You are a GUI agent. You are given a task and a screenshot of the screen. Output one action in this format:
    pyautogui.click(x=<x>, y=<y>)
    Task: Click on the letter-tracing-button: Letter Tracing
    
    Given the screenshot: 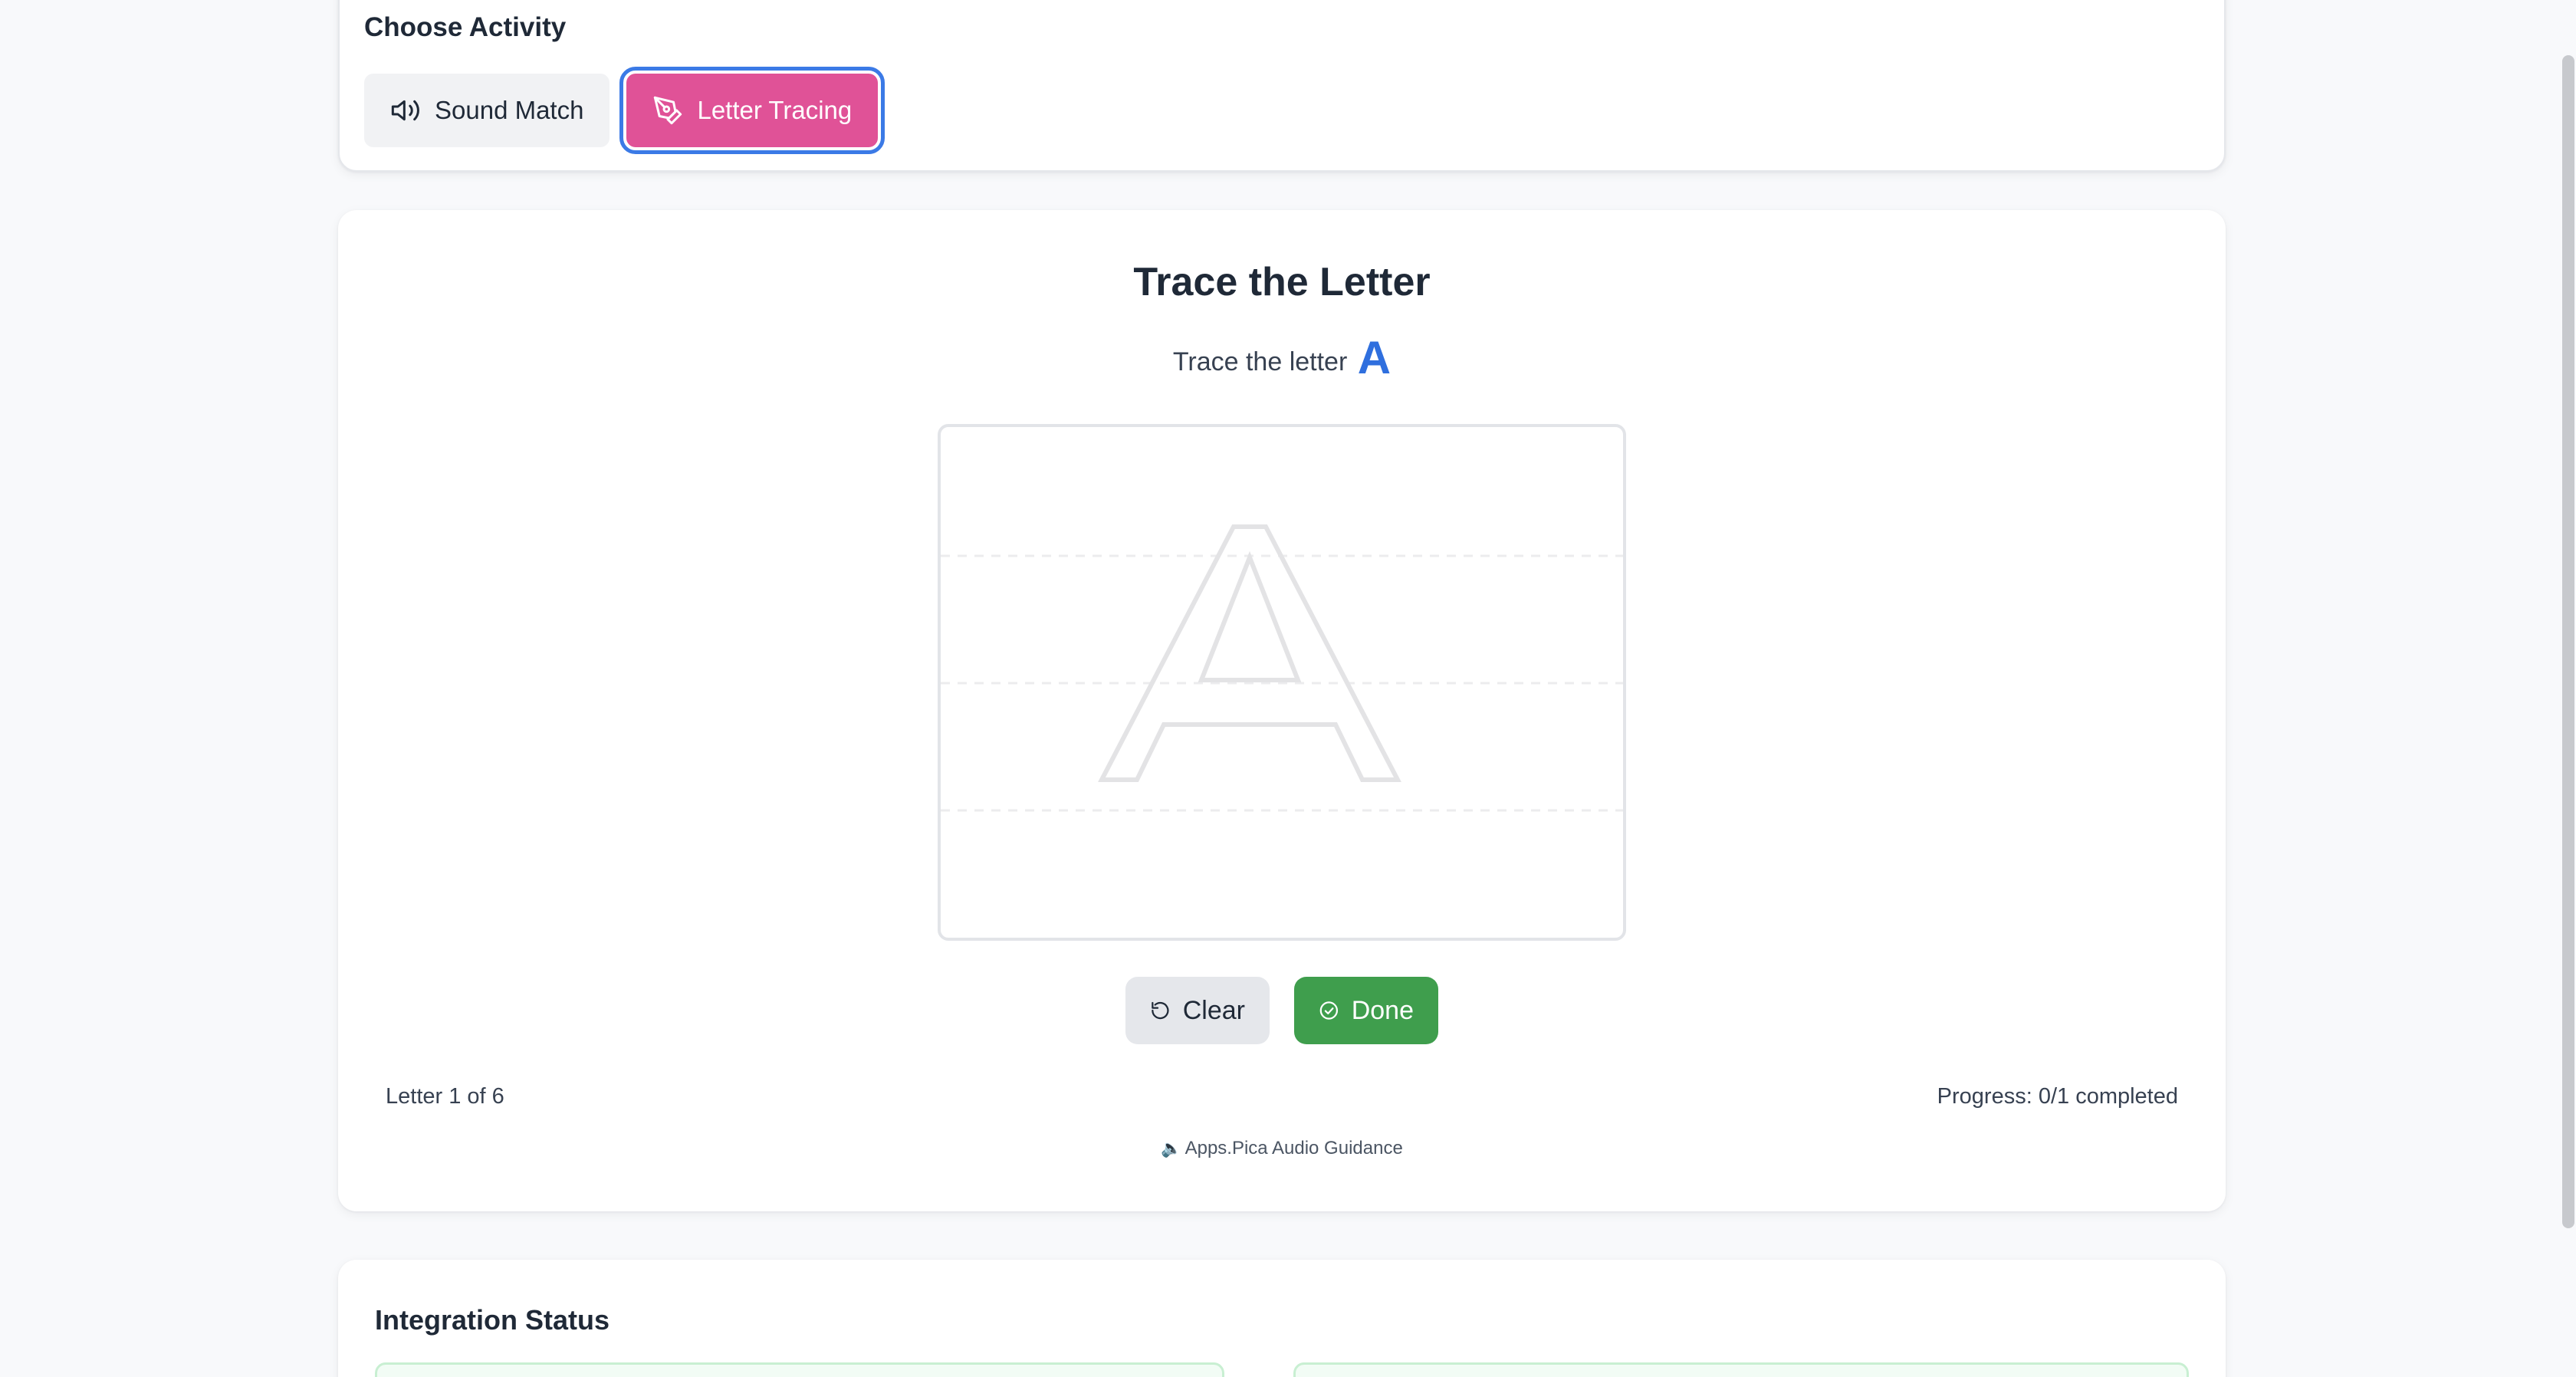 What is the action you would take?
    pyautogui.click(x=752, y=110)
    